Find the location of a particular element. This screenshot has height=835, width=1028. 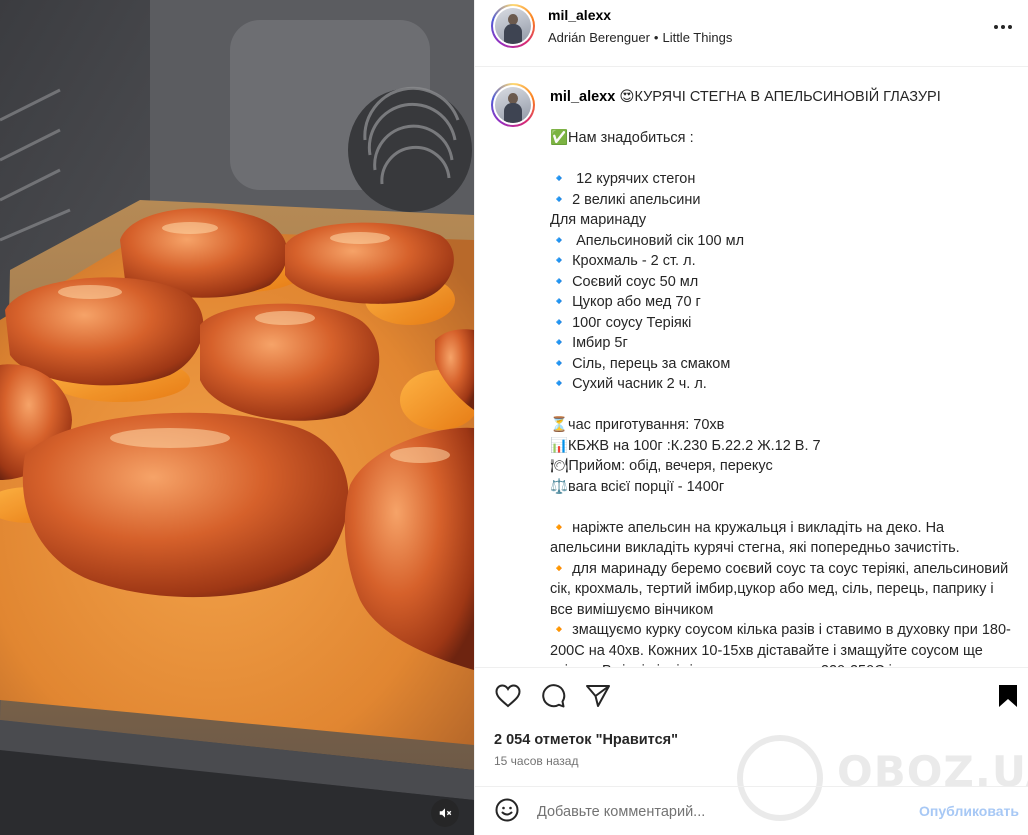

mute-button is located at coordinates (445, 813).